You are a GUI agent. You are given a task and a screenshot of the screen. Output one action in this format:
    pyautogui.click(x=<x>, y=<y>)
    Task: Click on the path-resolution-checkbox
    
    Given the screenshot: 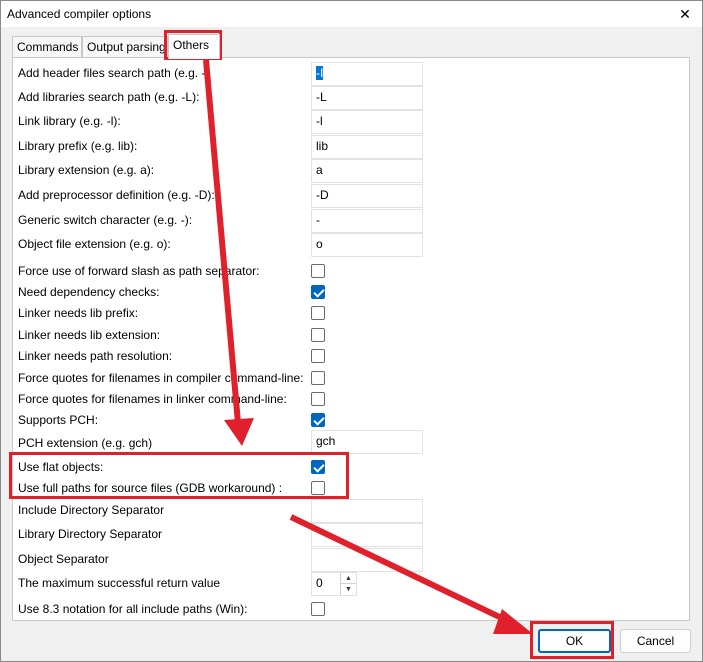 What is the action you would take?
    pyautogui.click(x=318, y=356)
    